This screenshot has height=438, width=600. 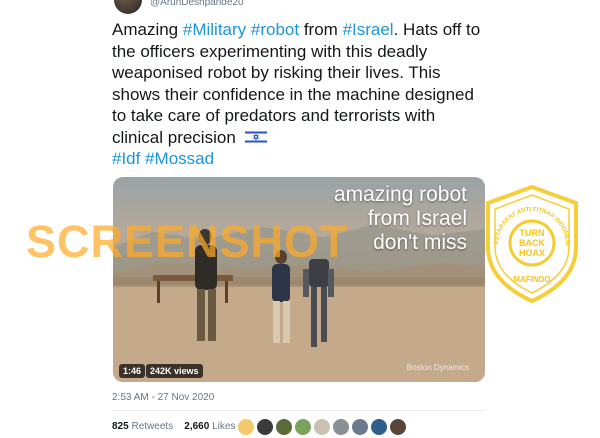 I want to click on svg-text: HOAX, so click(x=532, y=253).